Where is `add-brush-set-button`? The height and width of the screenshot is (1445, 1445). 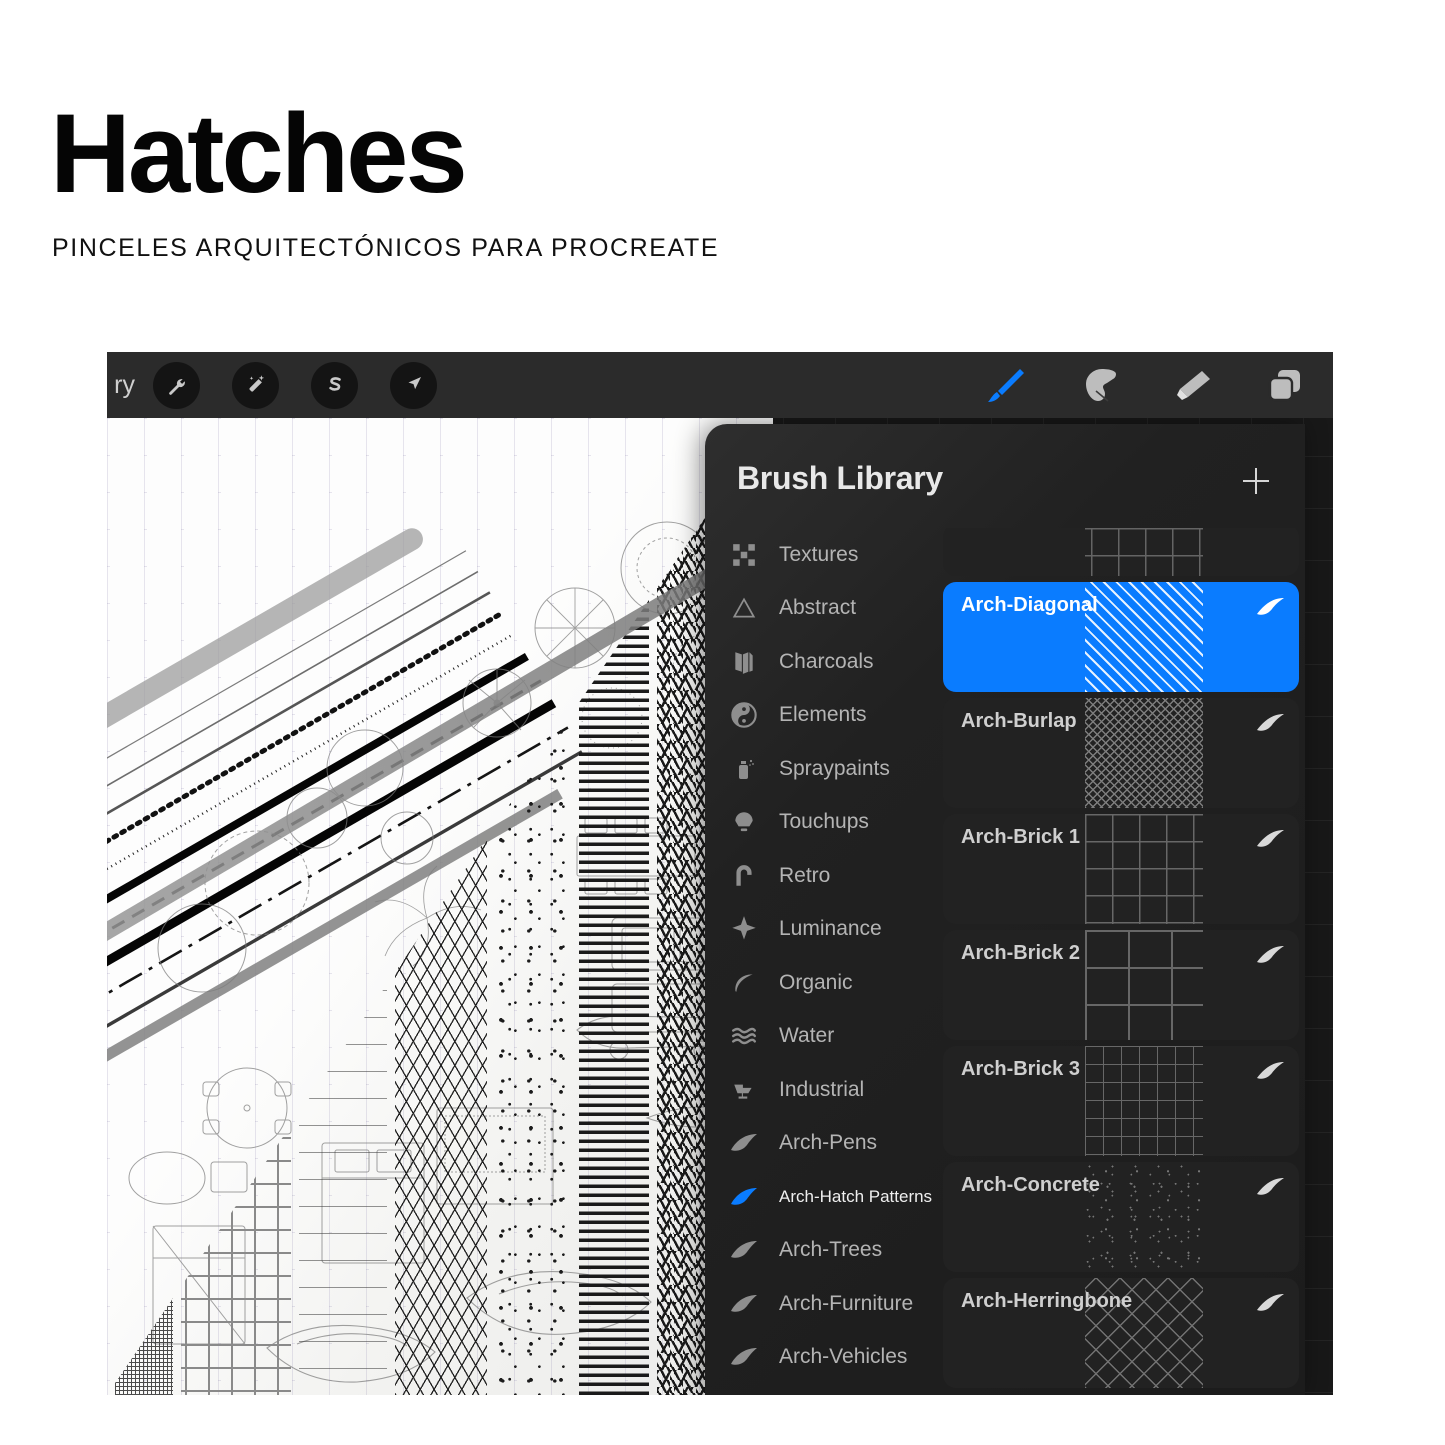 add-brush-set-button is located at coordinates (1256, 481).